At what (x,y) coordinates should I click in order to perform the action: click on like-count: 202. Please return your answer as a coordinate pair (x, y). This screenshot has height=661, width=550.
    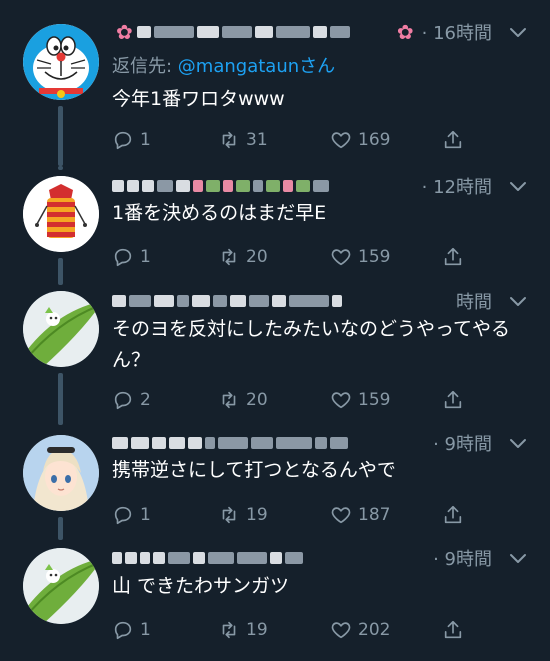
    Looking at the image, I should click on (374, 630).